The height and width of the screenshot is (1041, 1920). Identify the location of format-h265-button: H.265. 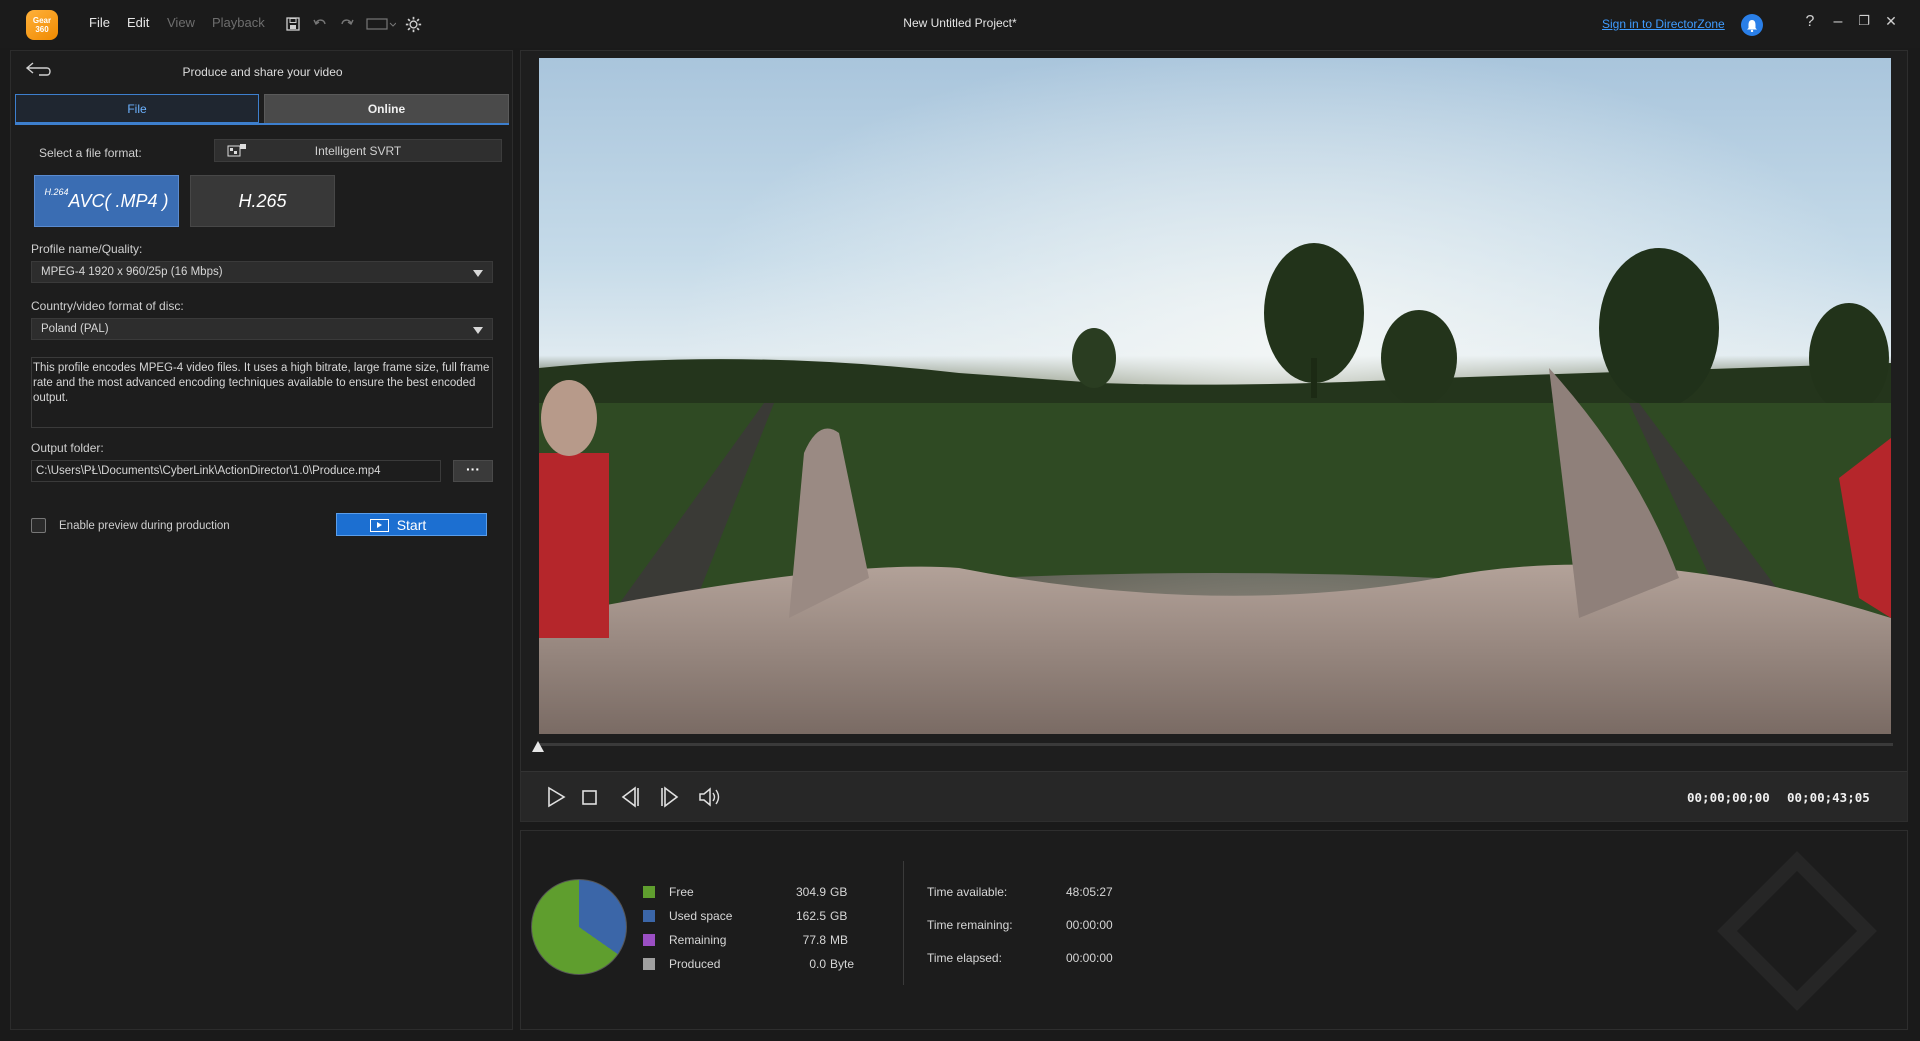
(262, 201).